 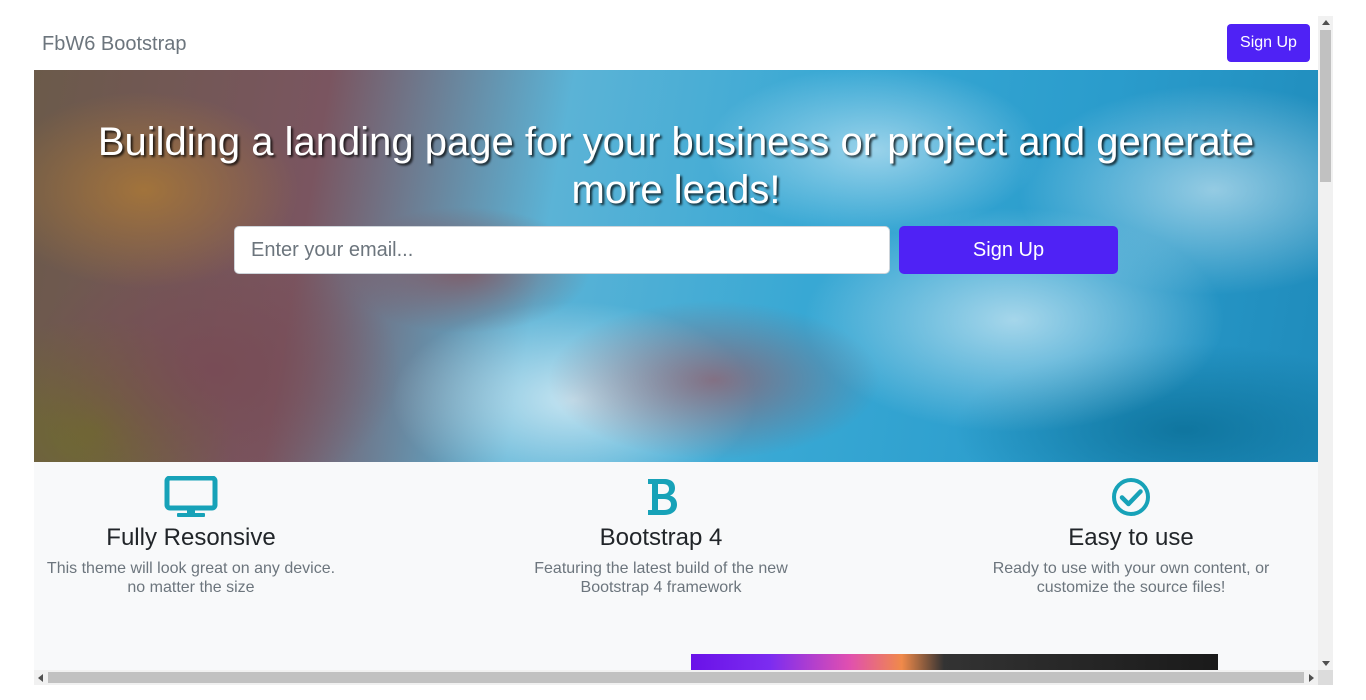 What do you see at coordinates (191, 537) in the screenshot?
I see `feature-title: Fully Resonsive` at bounding box center [191, 537].